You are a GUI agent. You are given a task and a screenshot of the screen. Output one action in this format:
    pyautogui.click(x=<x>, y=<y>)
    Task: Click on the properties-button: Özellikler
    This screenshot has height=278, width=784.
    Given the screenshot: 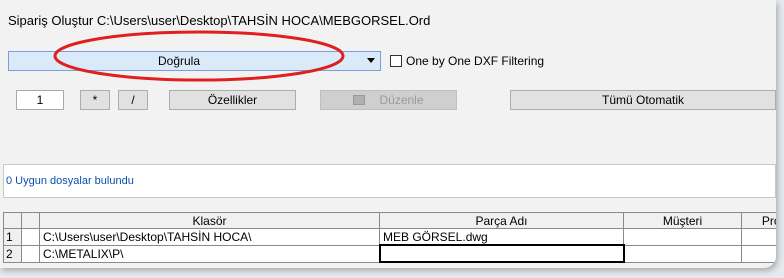 What is the action you would take?
    pyautogui.click(x=232, y=100)
    